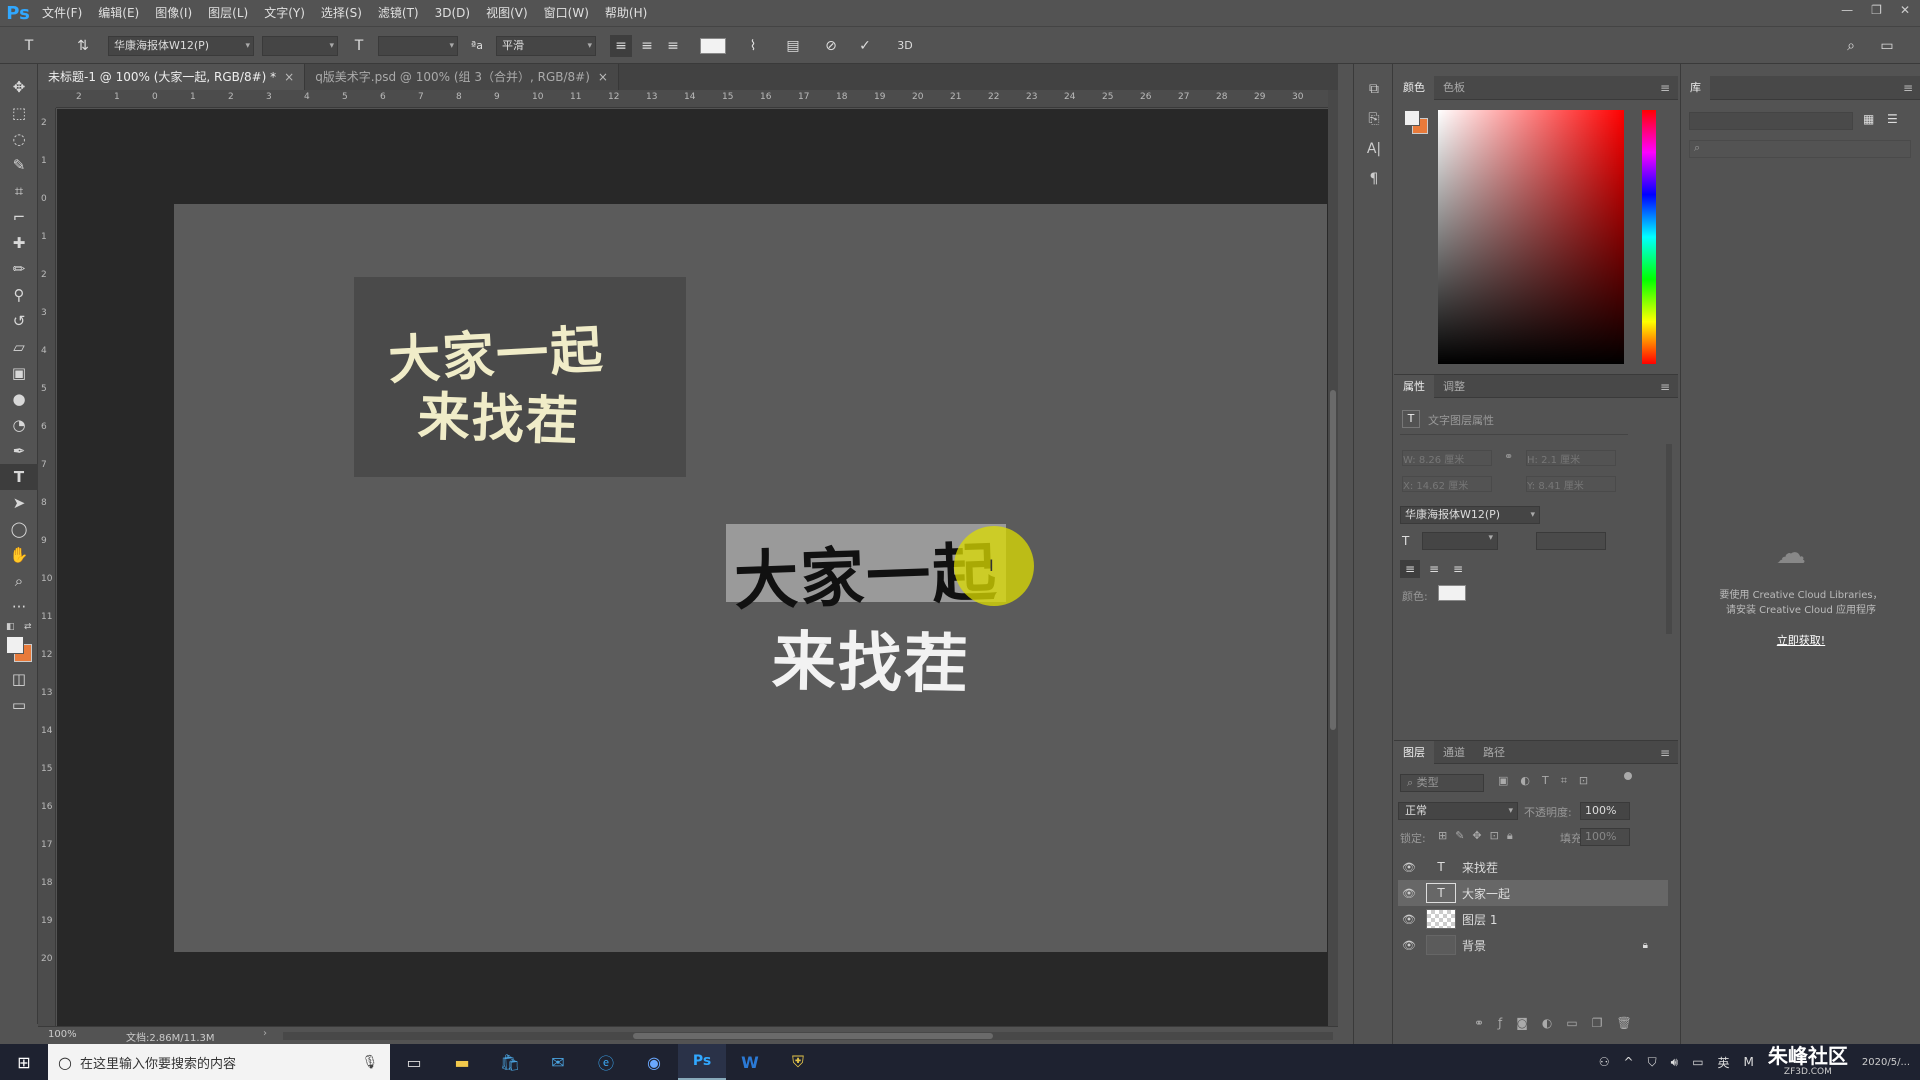  I want to click on swap-colors-icon: ⇄, so click(28, 627).